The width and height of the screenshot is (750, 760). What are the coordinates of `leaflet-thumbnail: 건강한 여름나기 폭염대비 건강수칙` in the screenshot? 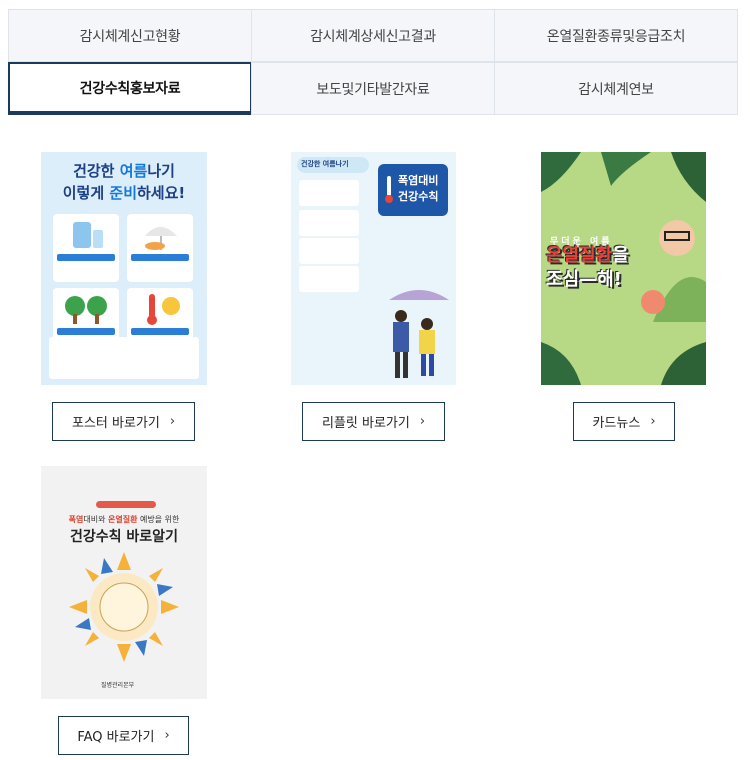 It's located at (373, 268).